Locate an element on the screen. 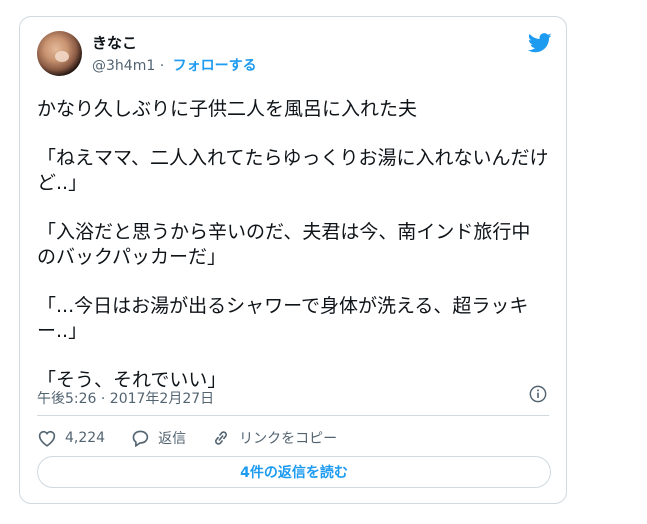 This screenshot has width=647, height=524. copy-link-button: リンクをコピー is located at coordinates (274, 438).